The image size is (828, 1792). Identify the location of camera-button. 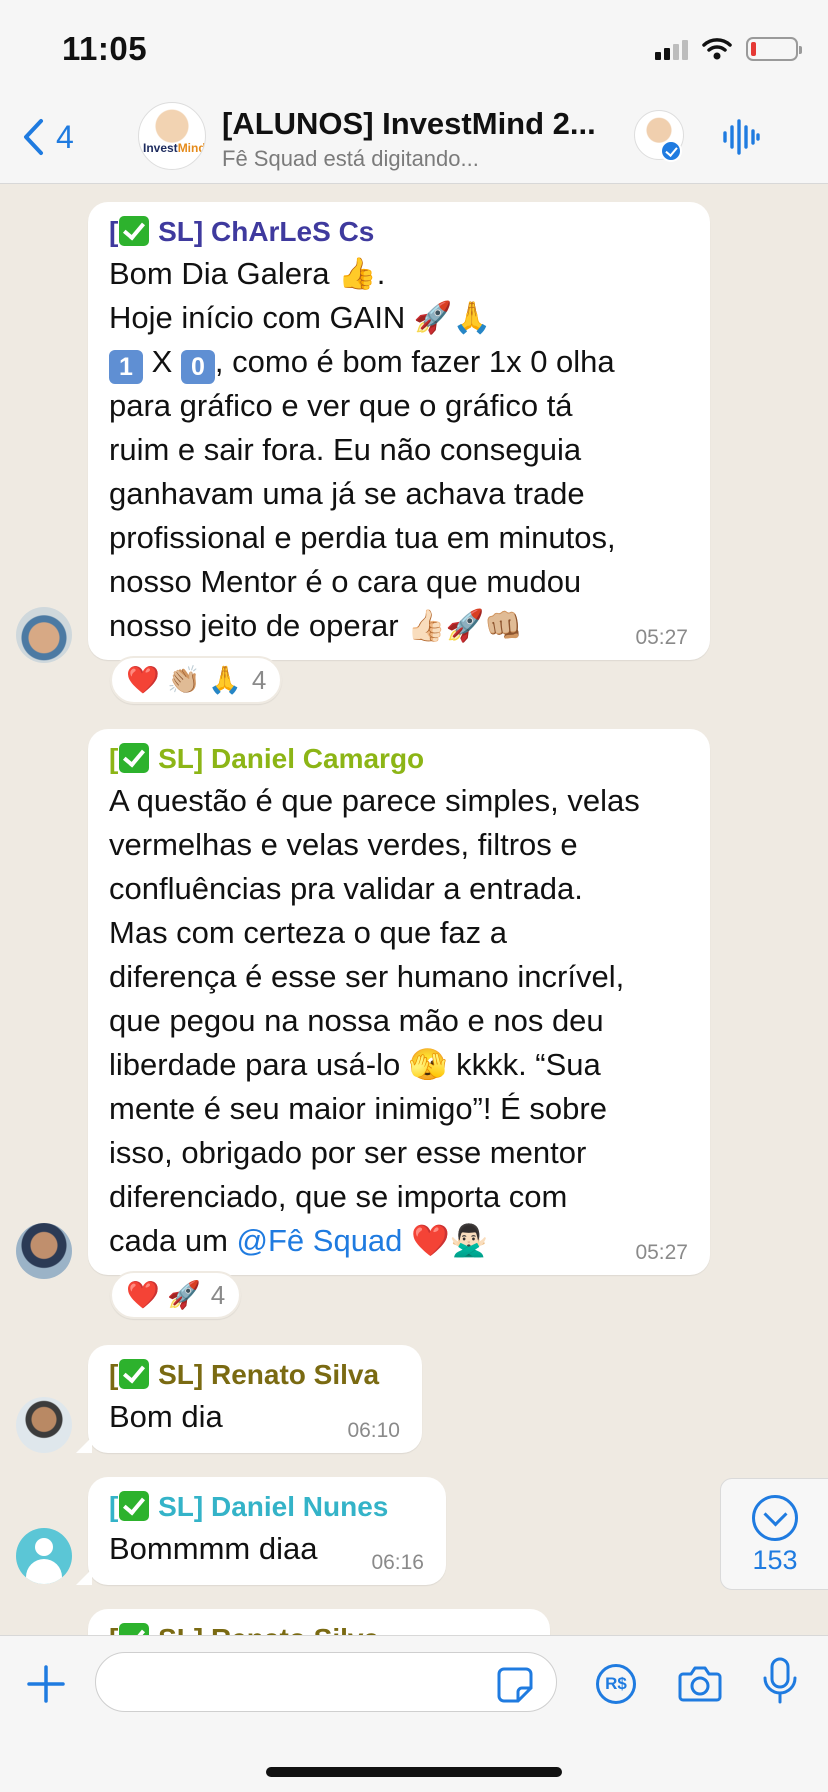
(700, 1685).